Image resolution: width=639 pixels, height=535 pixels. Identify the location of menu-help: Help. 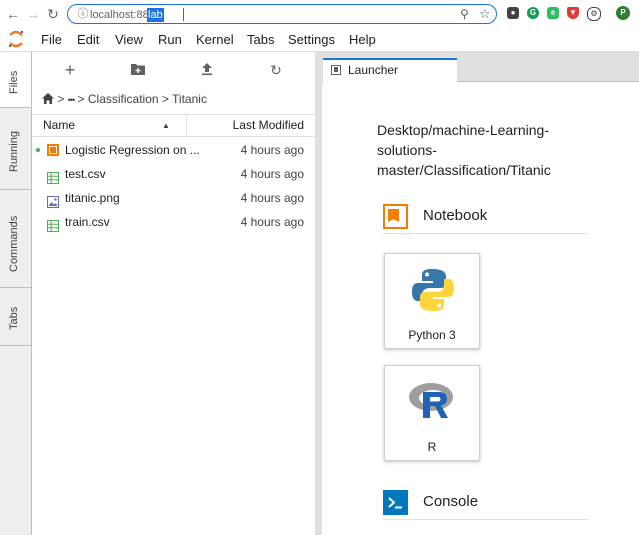
(362, 39).